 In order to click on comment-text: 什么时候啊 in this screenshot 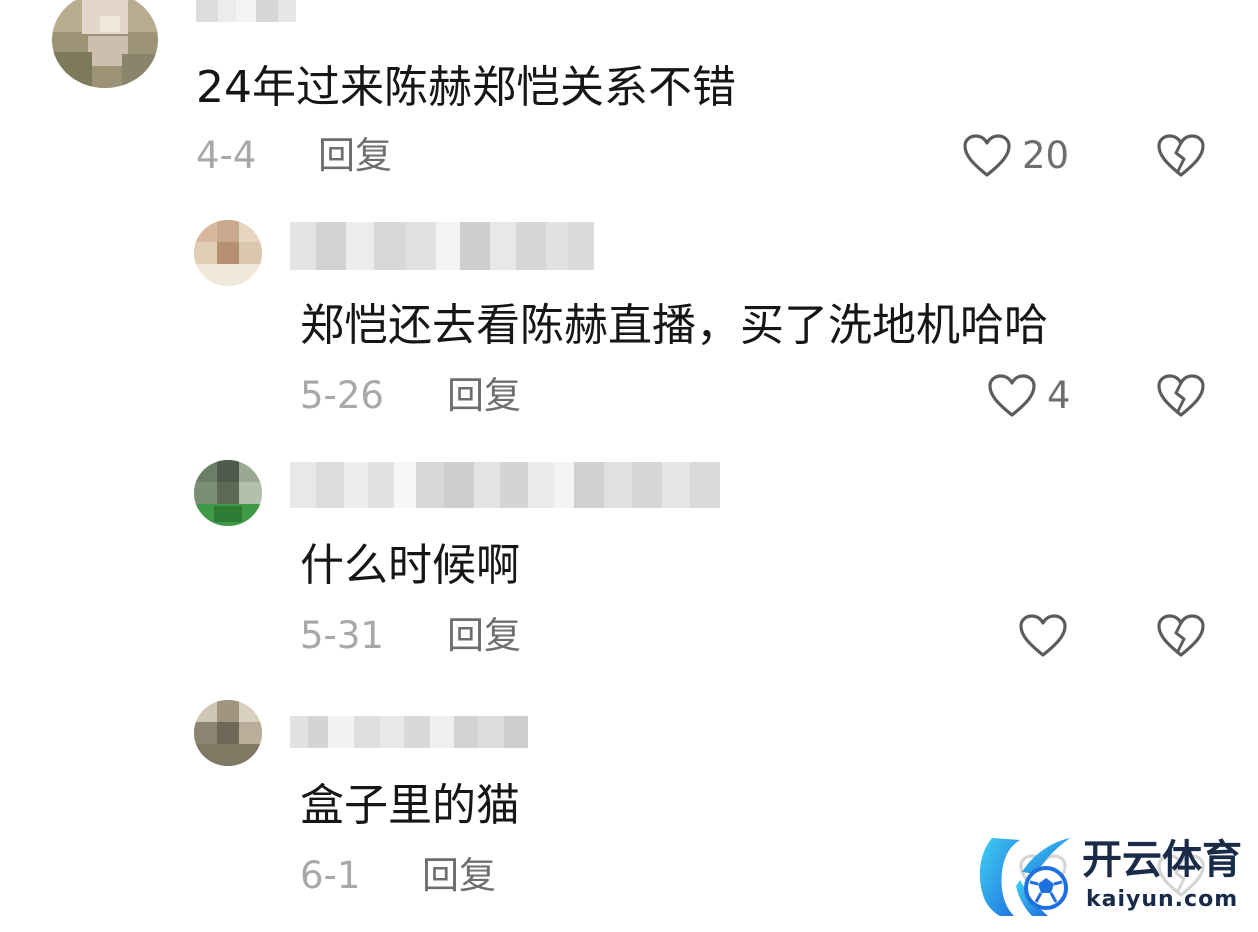, I will do `click(410, 565)`.